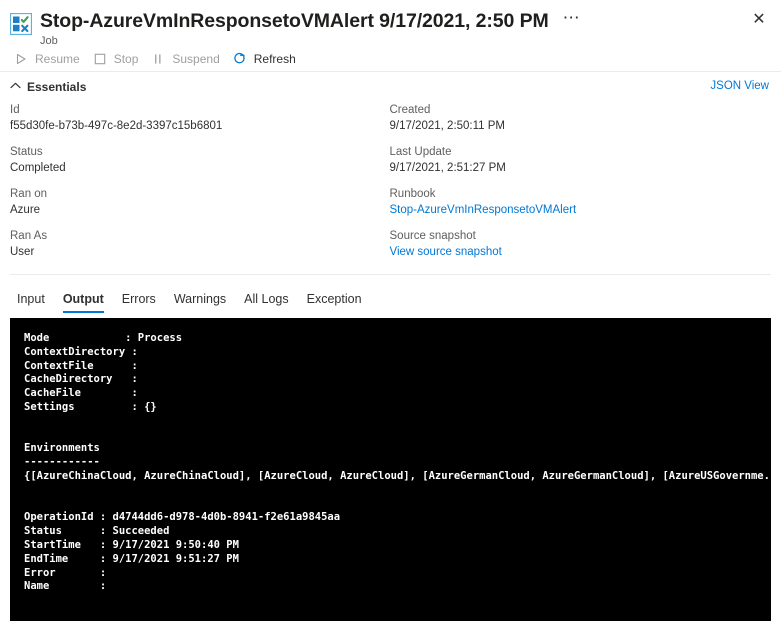 The width and height of the screenshot is (781, 621). I want to click on field-value: 9/17/2021, 2:50:11 PM, so click(447, 126).